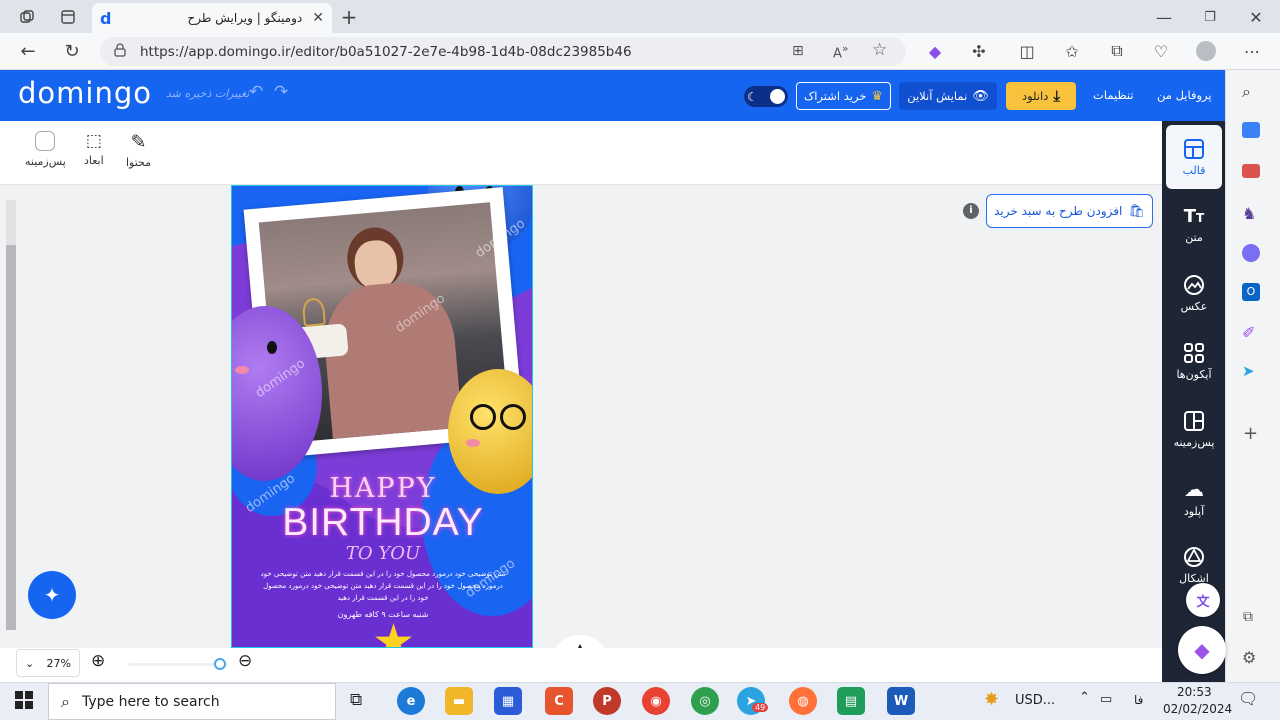 This screenshot has width=1280, height=720. What do you see at coordinates (85, 93) in the screenshot?
I see `logo: domingo` at bounding box center [85, 93].